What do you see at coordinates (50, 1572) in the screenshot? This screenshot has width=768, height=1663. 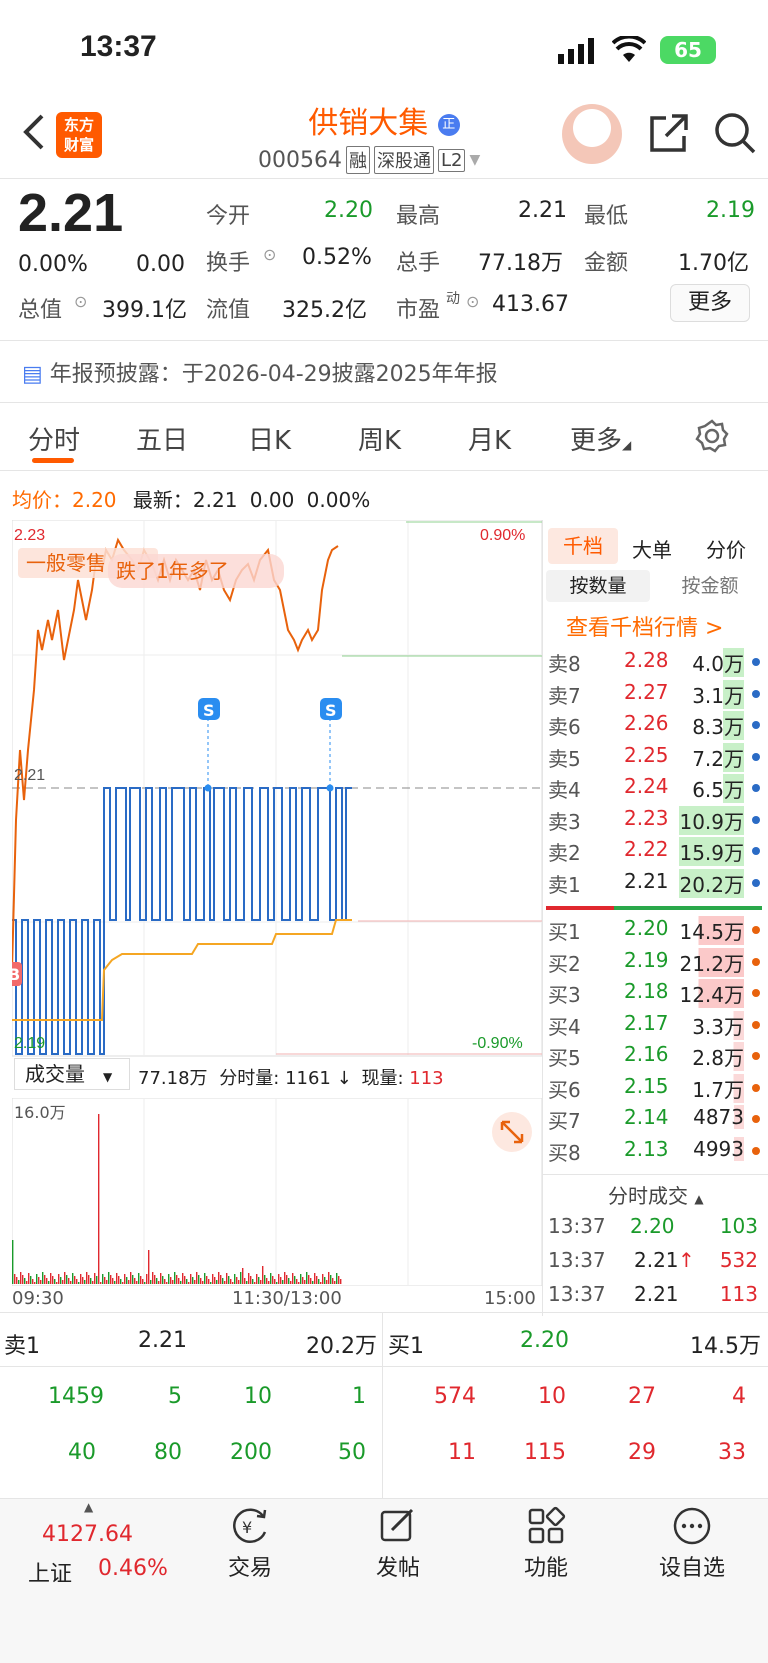 I see `index-name: 上证` at bounding box center [50, 1572].